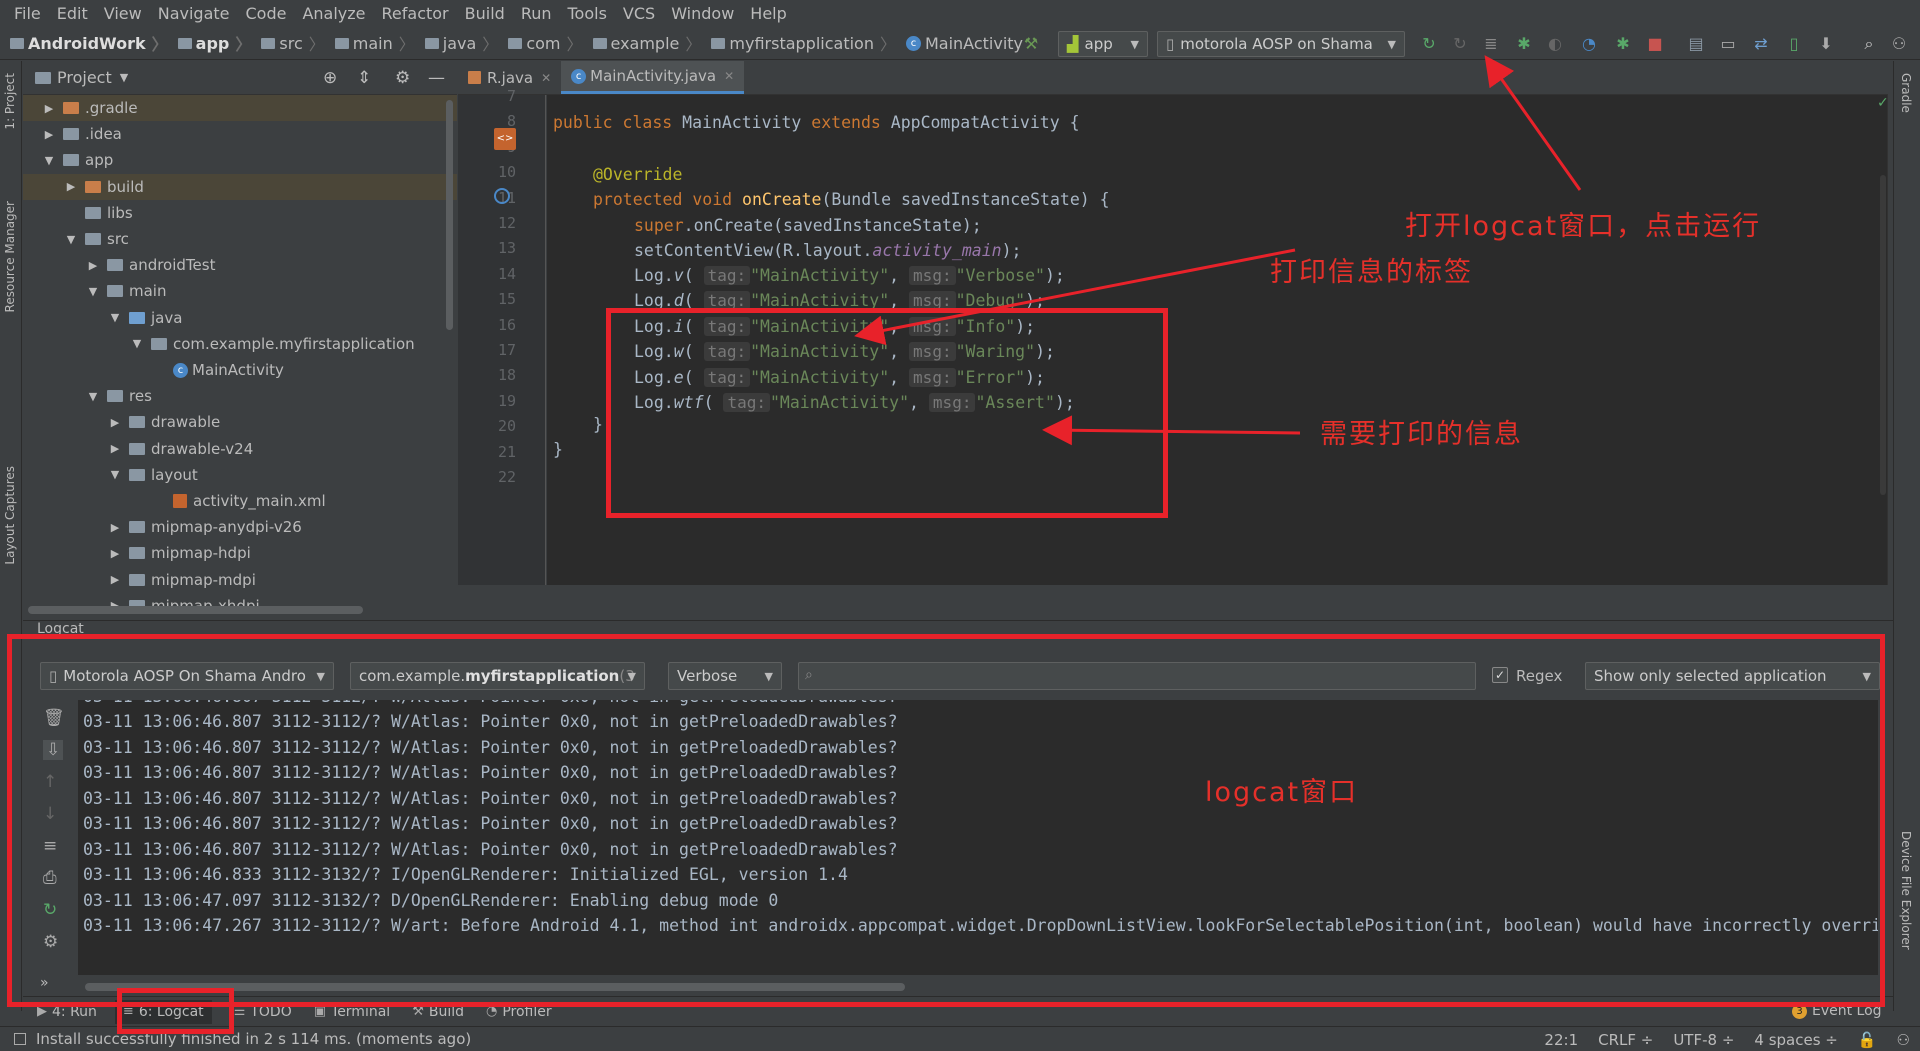 This screenshot has width=1920, height=1051. I want to click on annotation-message-label: 需要打印的信息, so click(1421, 434).